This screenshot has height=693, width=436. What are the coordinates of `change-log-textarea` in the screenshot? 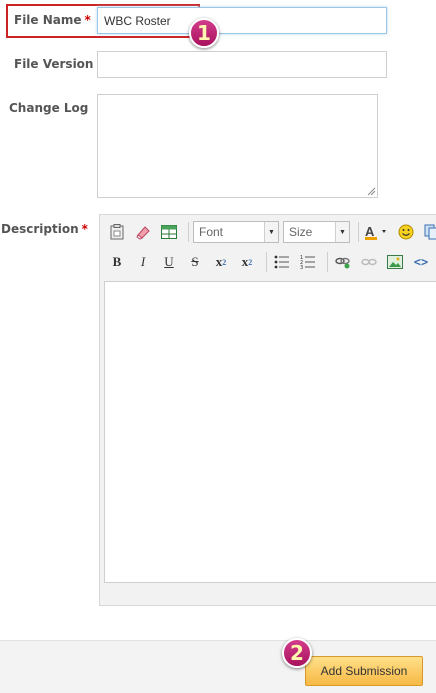 It's located at (237, 146).